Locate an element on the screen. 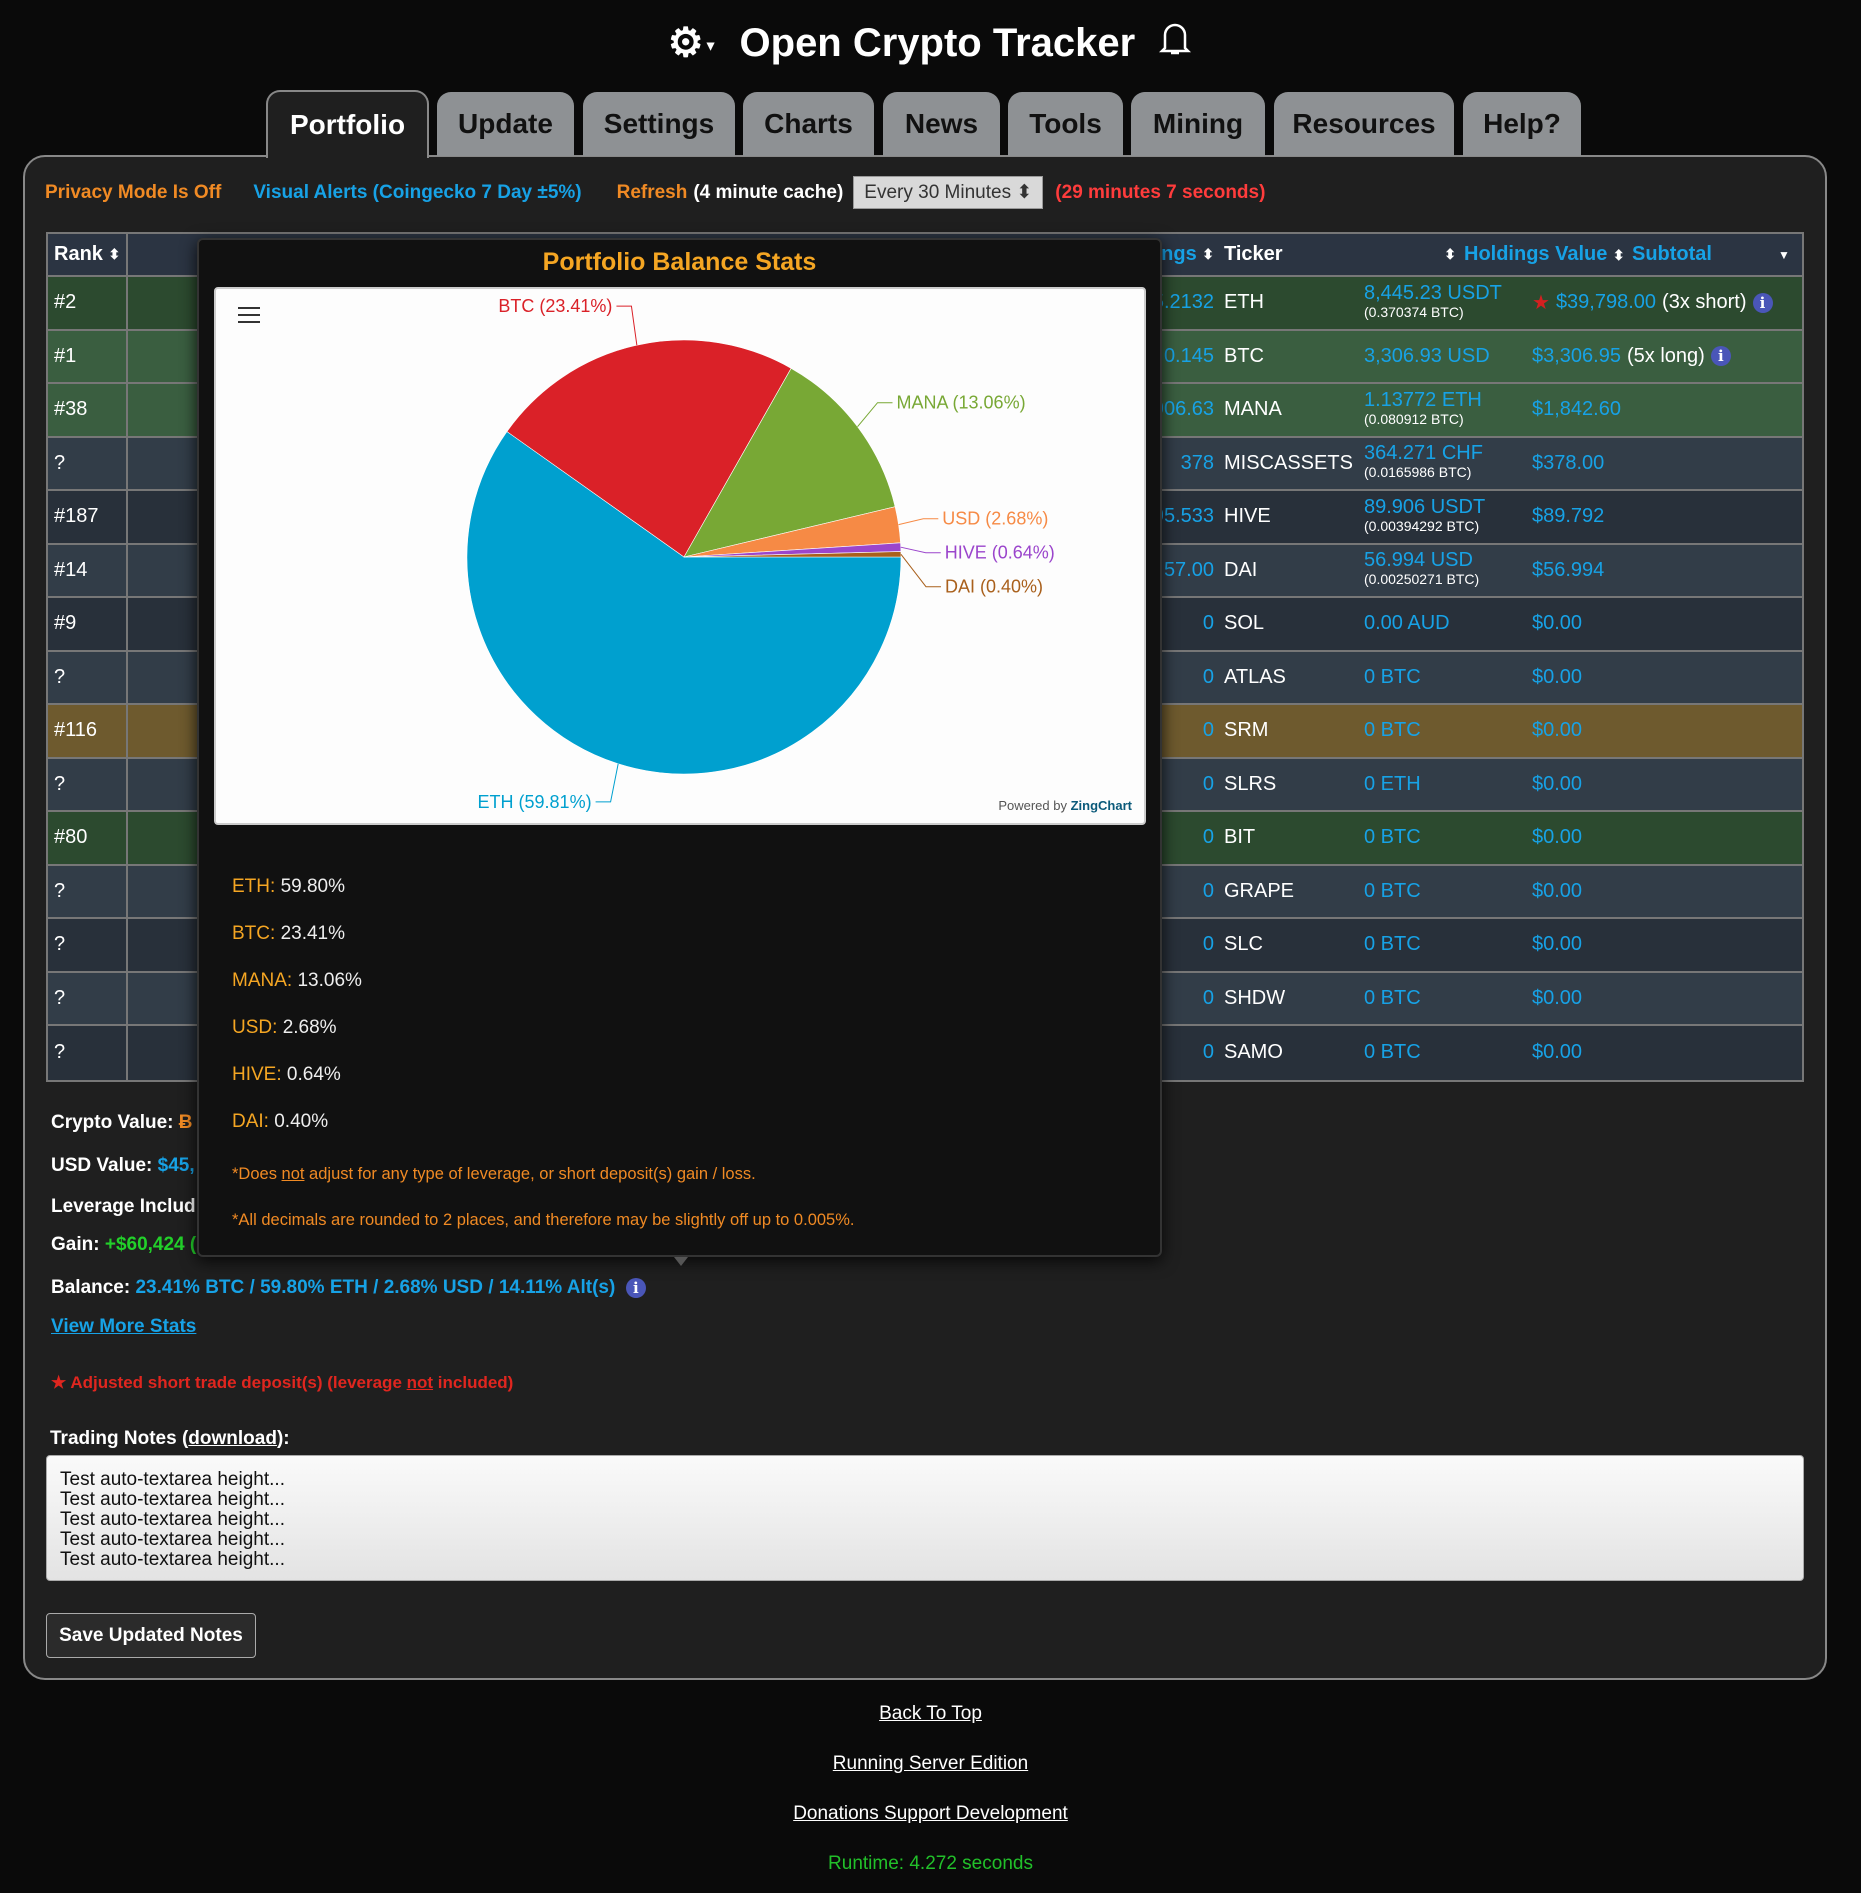 The height and width of the screenshot is (1893, 1861). ticker-cell: ETH is located at coordinates (1244, 302).